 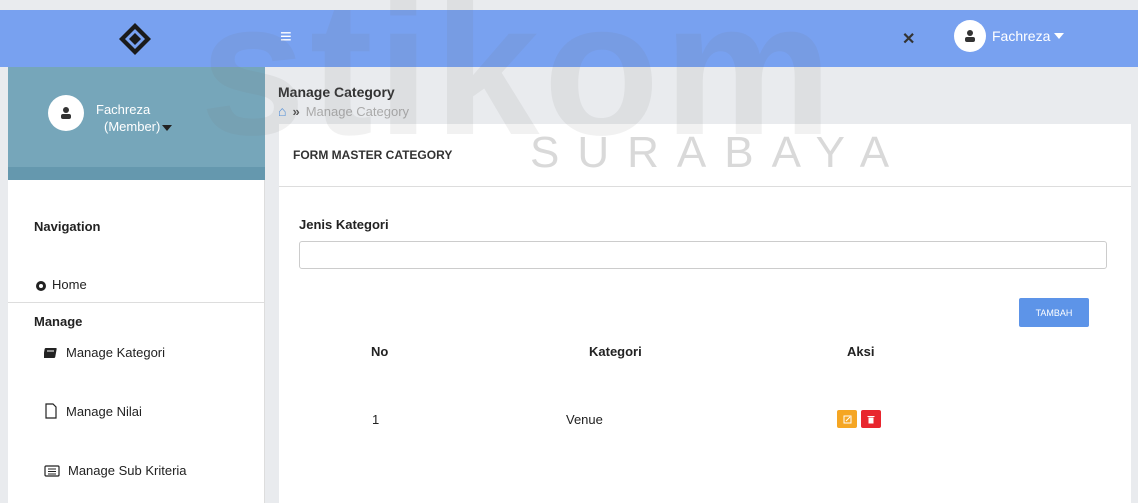 I want to click on fullscreen-icon: ✕, so click(x=908, y=39).